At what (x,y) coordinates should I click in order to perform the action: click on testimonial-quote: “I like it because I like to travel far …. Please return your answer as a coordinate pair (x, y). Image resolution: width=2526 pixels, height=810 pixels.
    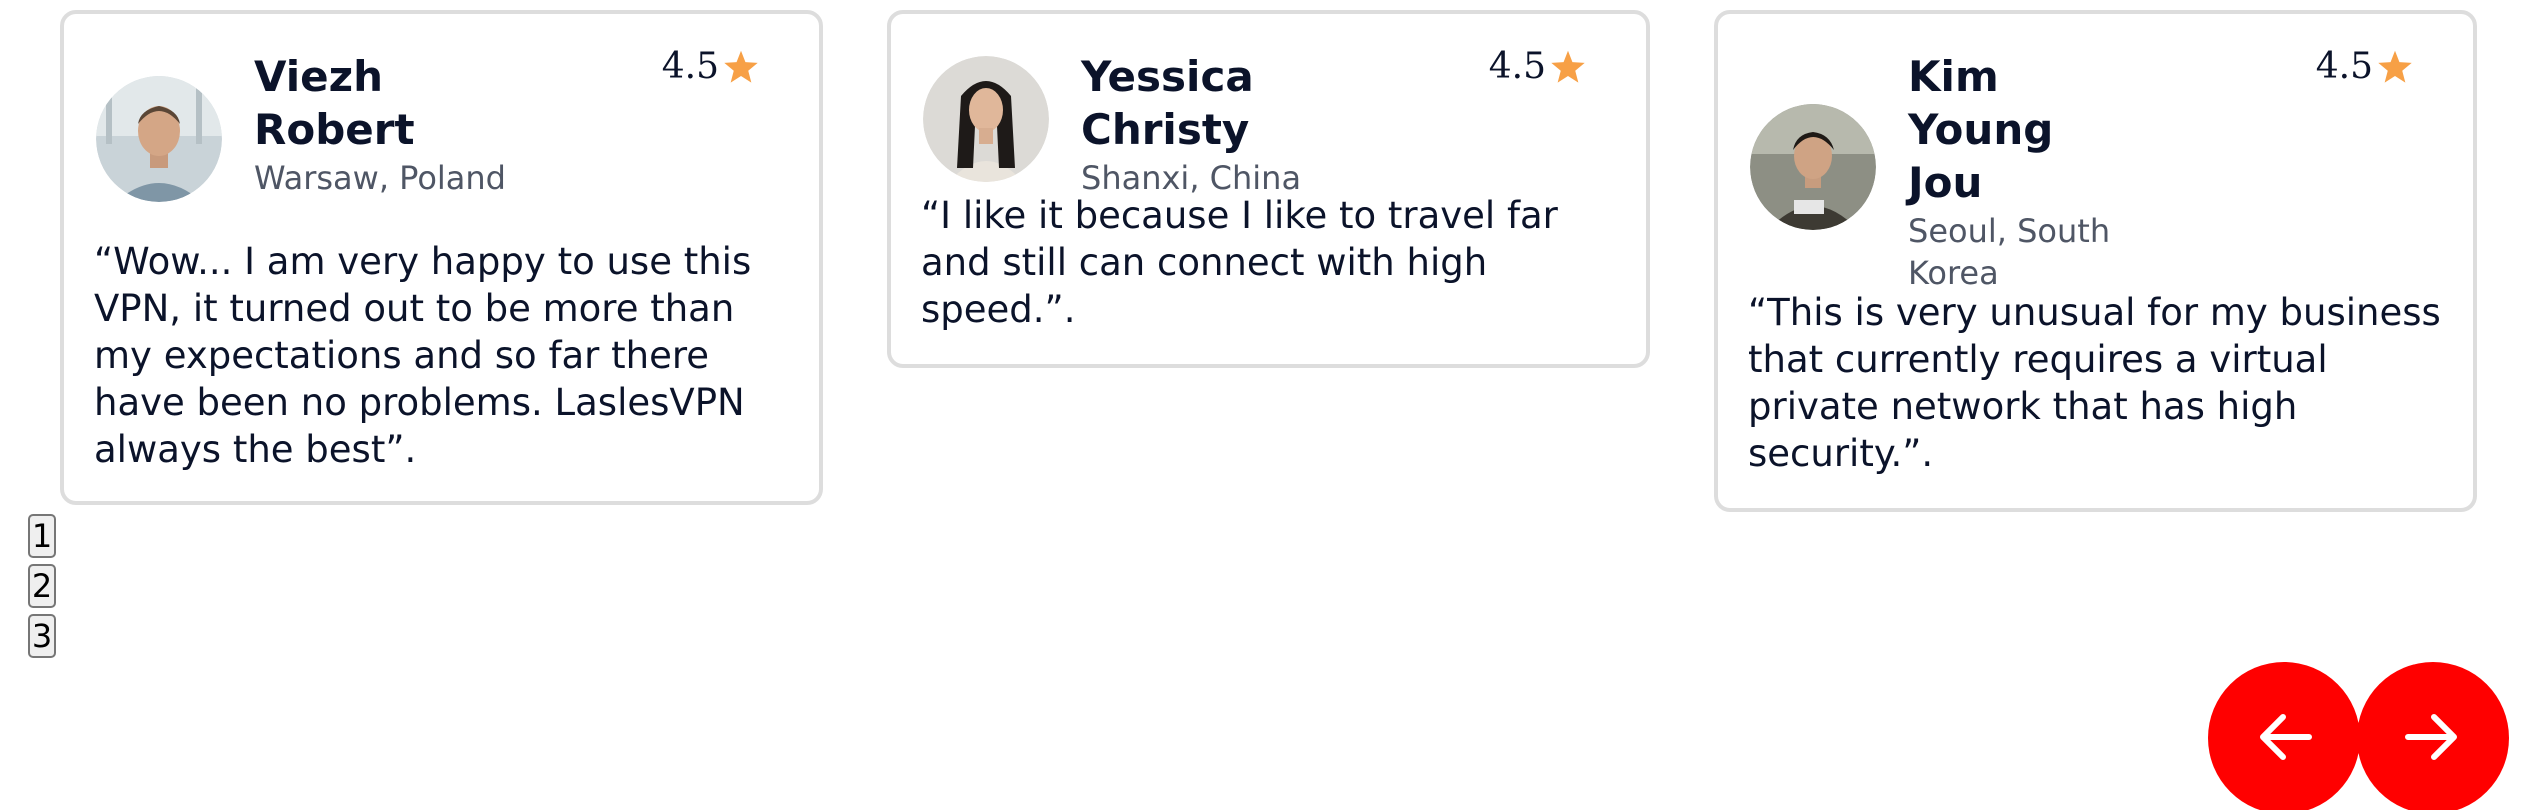
    Looking at the image, I should click on (1239, 262).